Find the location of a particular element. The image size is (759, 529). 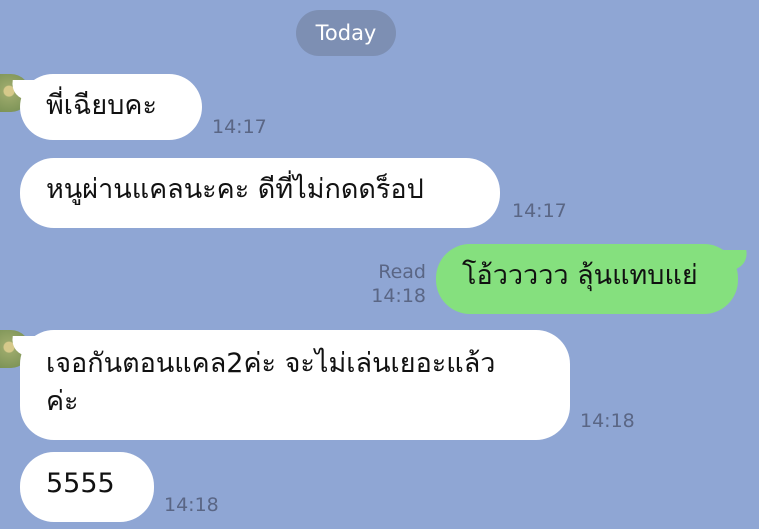

message-text: พี่เฉียบคะ is located at coordinates (101, 105).